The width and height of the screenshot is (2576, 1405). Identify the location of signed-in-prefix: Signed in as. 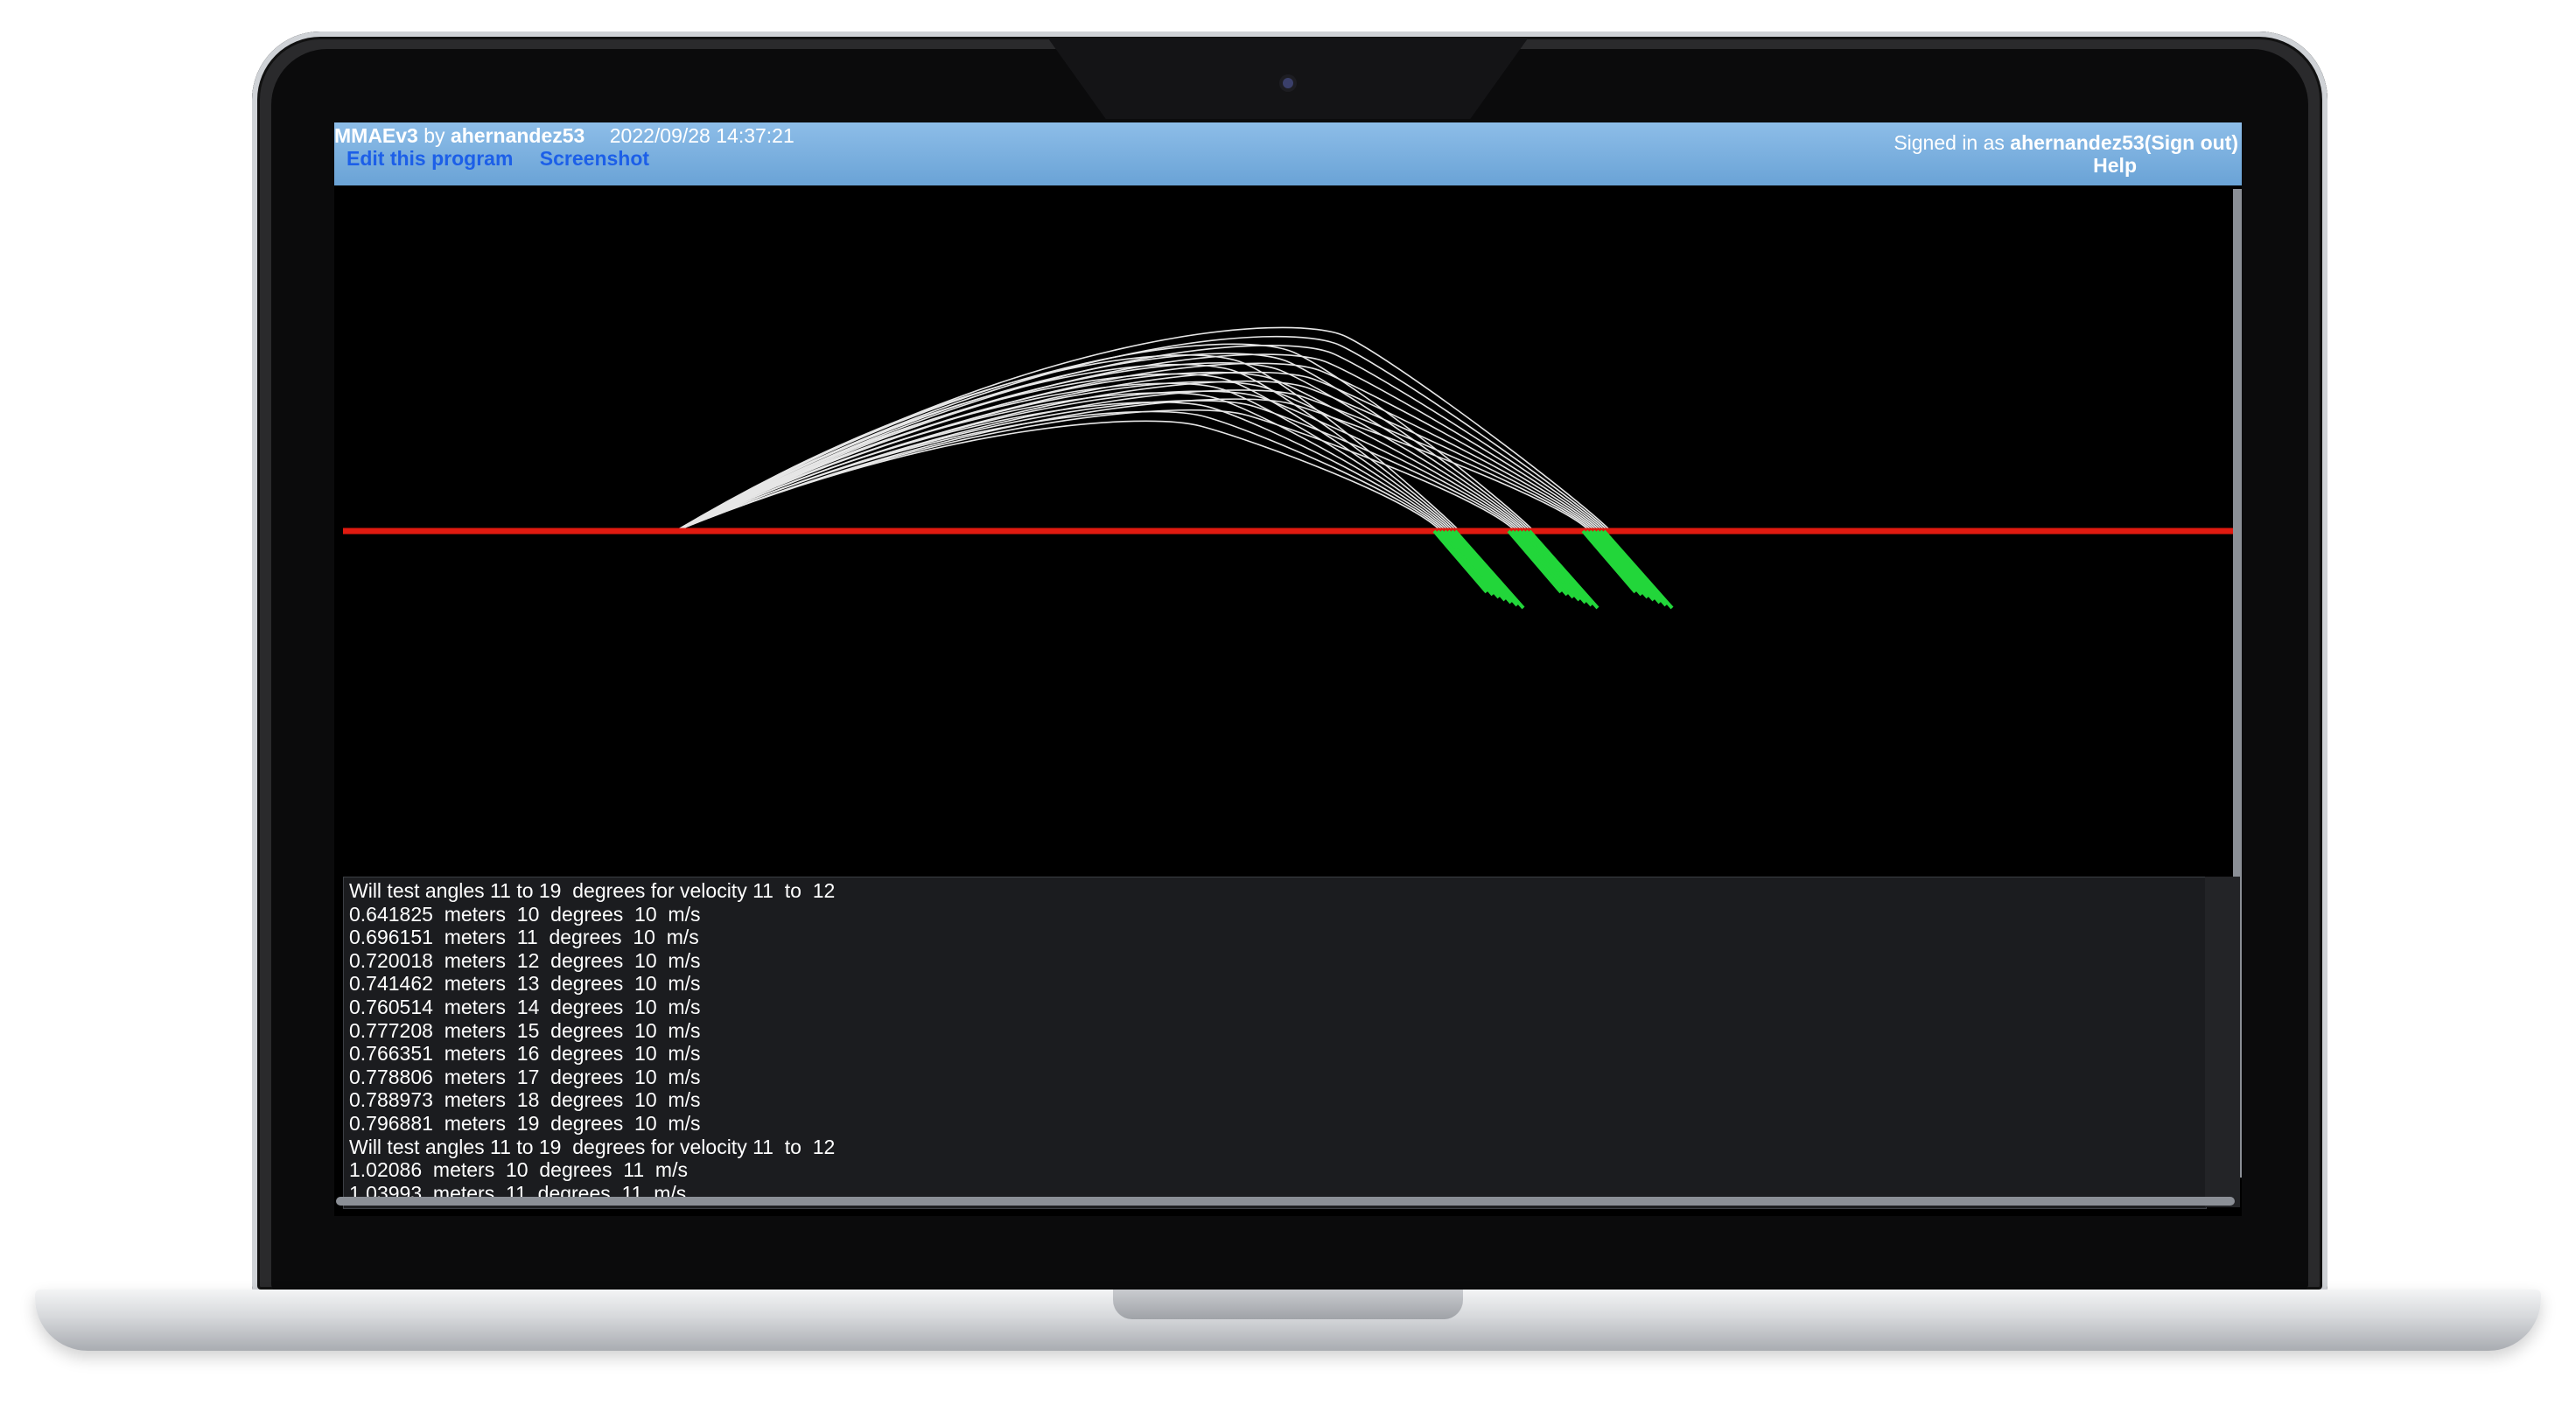
(1952, 142).